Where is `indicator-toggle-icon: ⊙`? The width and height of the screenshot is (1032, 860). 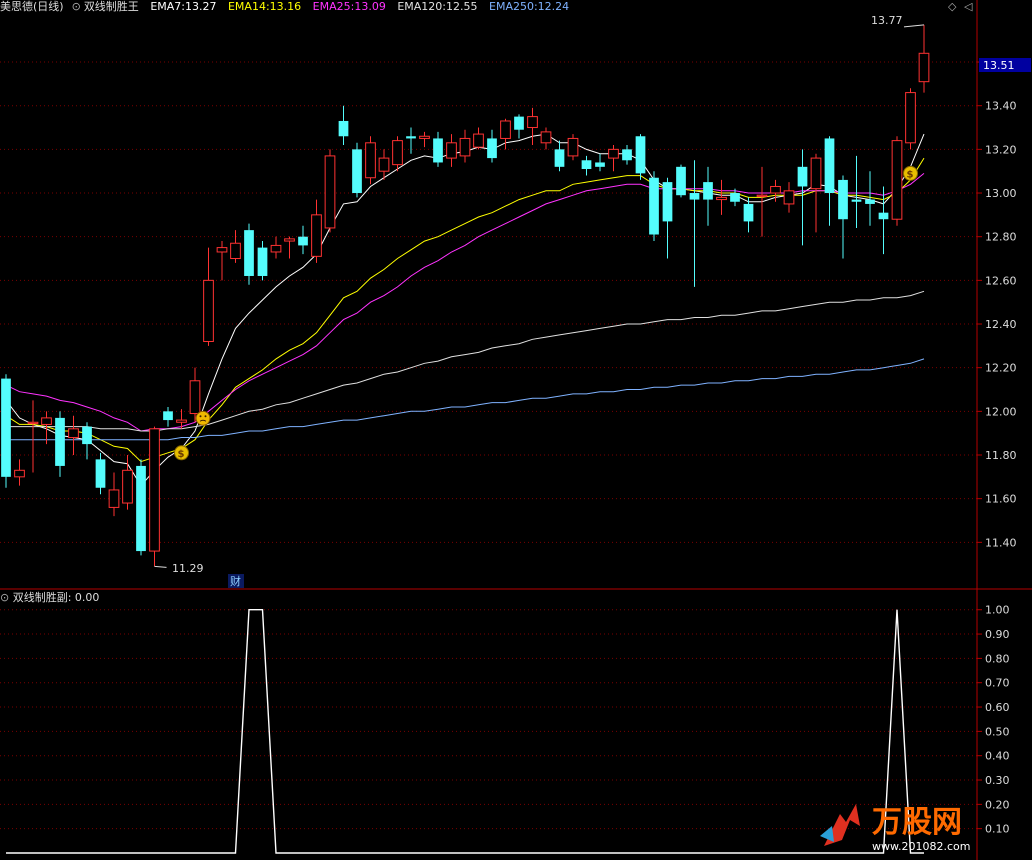
indicator-toggle-icon: ⊙ is located at coordinates (76, 6).